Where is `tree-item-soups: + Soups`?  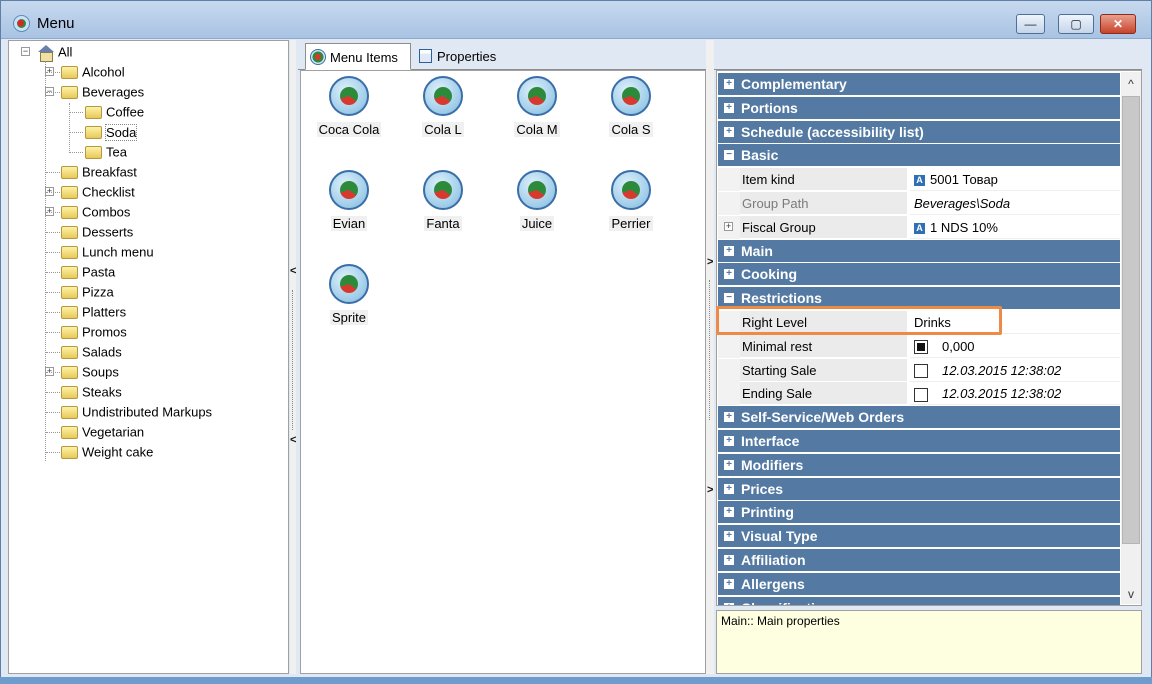
tree-item-soups: + Soups is located at coordinates (82, 372).